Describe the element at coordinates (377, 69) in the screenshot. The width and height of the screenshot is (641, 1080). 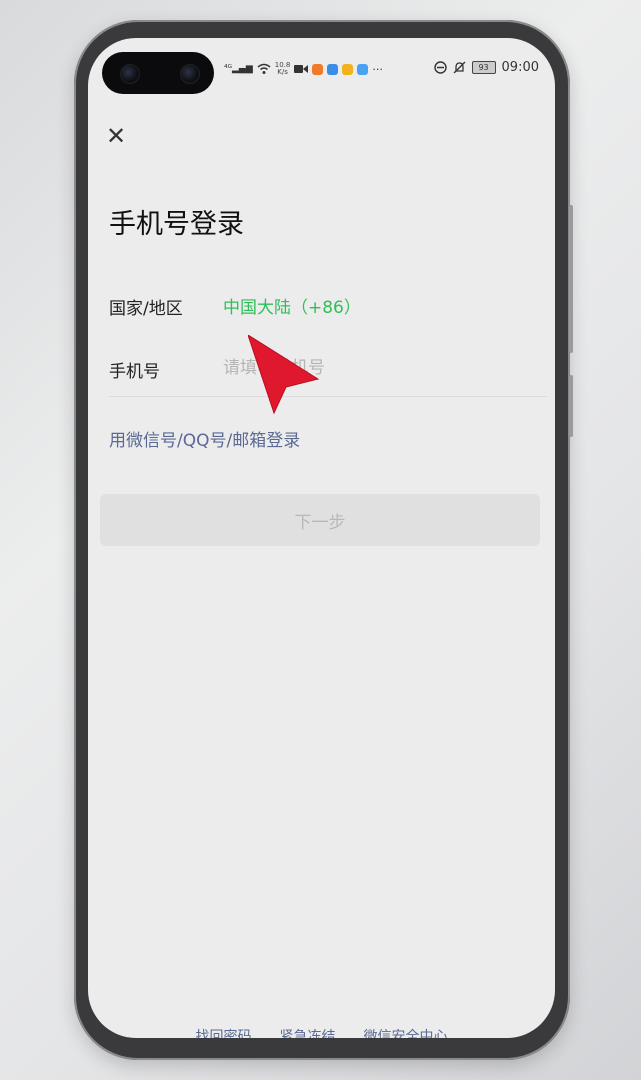
I see `more-notifications-icon: ···` at that location.